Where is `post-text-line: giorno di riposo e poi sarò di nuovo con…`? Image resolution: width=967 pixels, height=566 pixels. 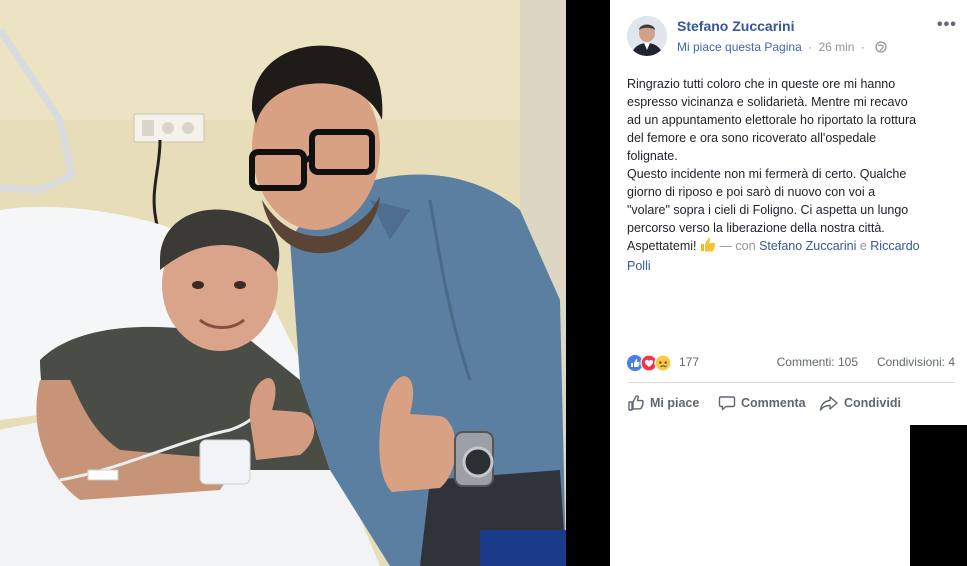 post-text-line: giorno di riposo e poi sarò di nuovo con… is located at coordinates (751, 192).